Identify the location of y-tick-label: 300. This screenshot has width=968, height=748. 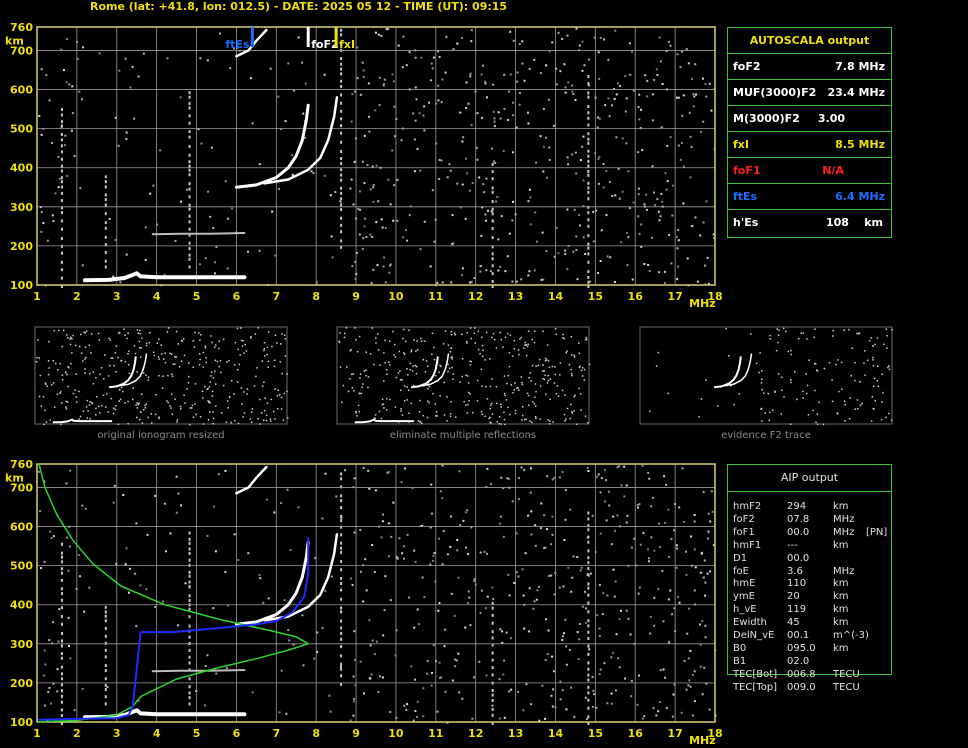
(21, 644).